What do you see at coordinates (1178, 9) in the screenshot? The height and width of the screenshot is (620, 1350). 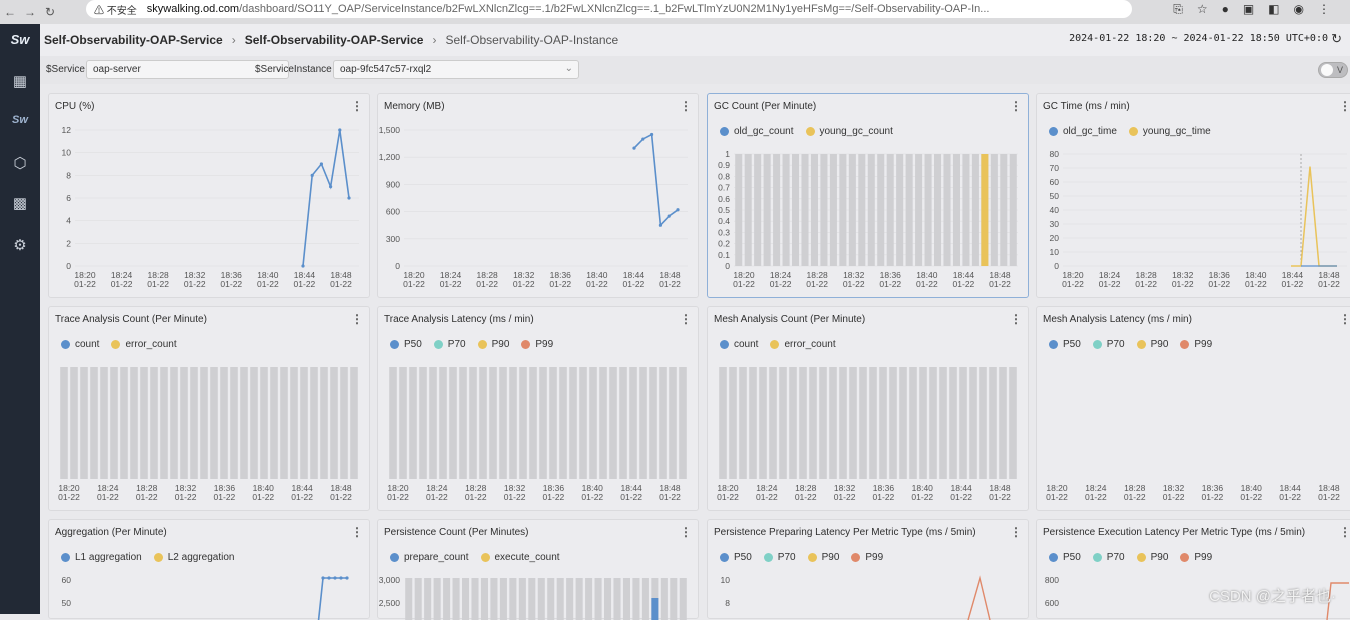 I see `translate-icon: ⎘` at bounding box center [1178, 9].